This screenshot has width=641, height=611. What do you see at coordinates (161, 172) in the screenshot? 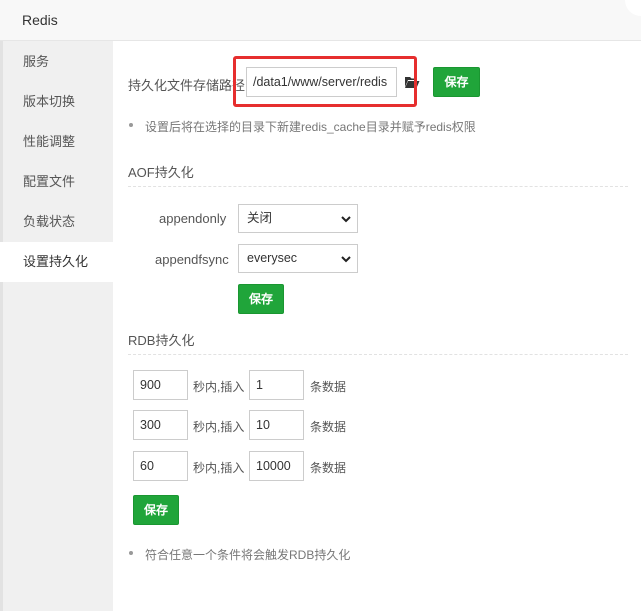
I see `aof-section-title: AOF持久化` at bounding box center [161, 172].